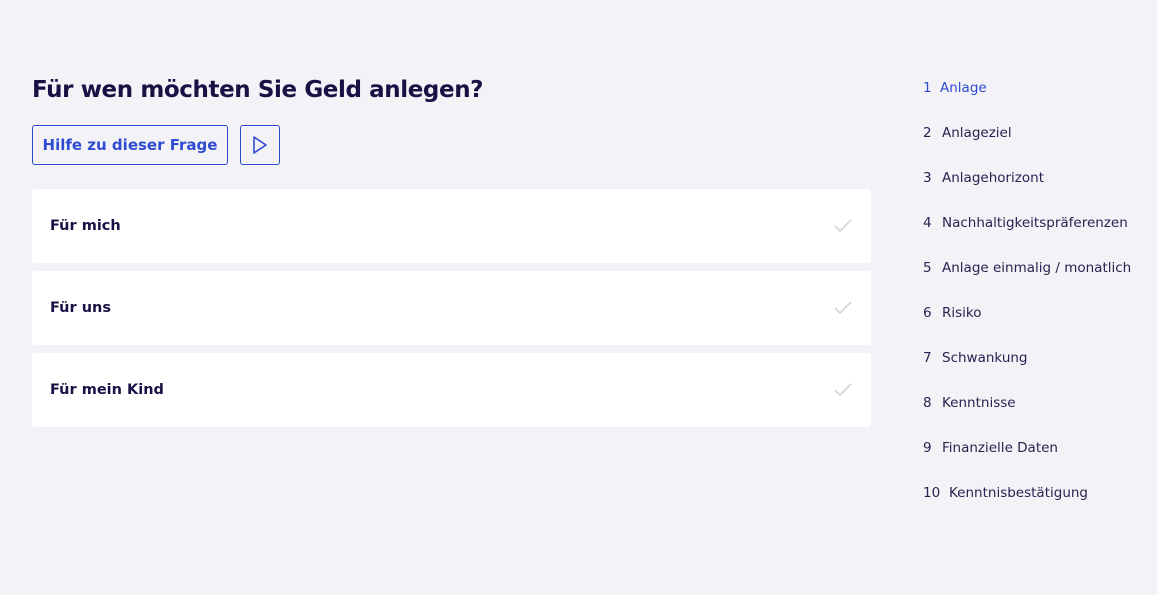 The image size is (1157, 595). Describe the element at coordinates (451, 390) in the screenshot. I see `option-fuer-mein-kind: Für mein Kind` at that location.